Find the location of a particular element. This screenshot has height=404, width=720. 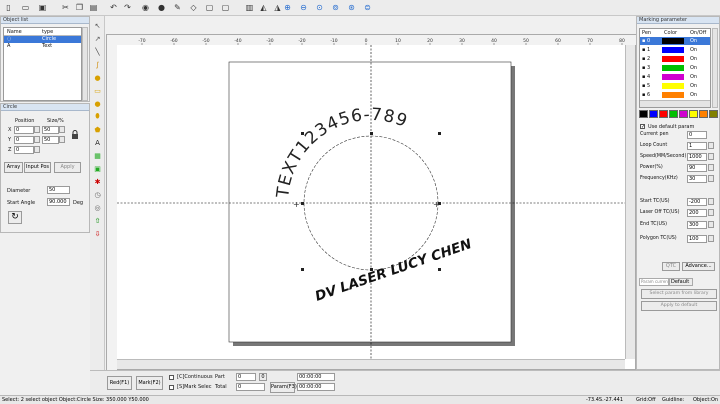

select-icon: ◉ is located at coordinates (145, 7).